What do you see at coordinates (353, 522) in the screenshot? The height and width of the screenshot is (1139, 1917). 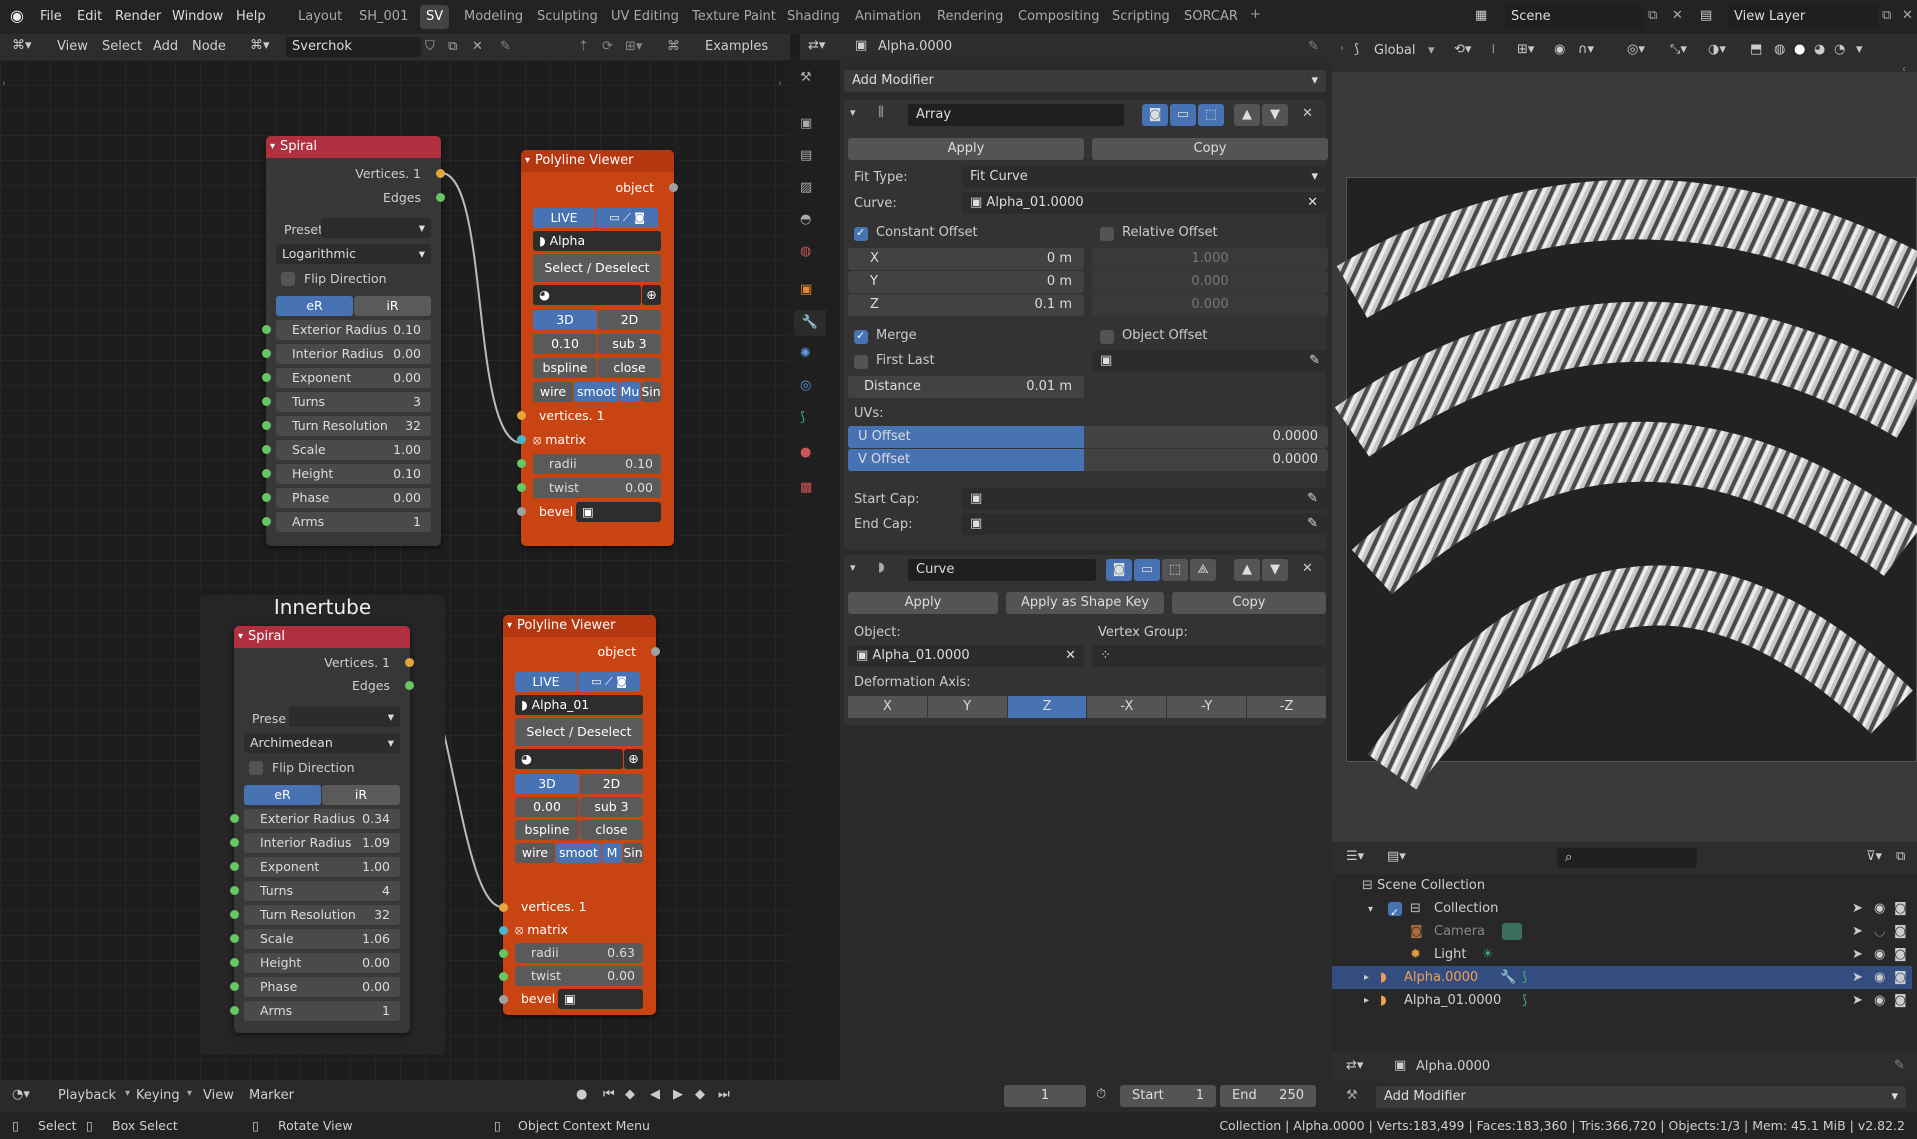 I see `spiral-param-field: Arms 1` at bounding box center [353, 522].